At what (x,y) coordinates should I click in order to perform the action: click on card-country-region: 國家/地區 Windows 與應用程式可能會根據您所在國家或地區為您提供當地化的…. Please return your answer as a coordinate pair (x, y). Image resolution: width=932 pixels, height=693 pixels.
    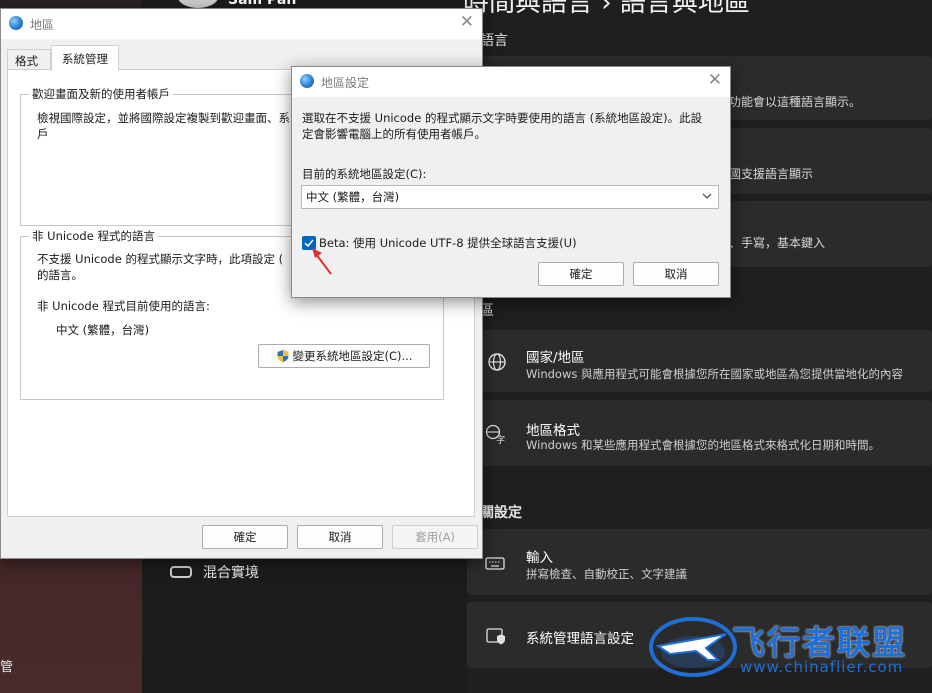
    Looking at the image, I should click on (699, 361).